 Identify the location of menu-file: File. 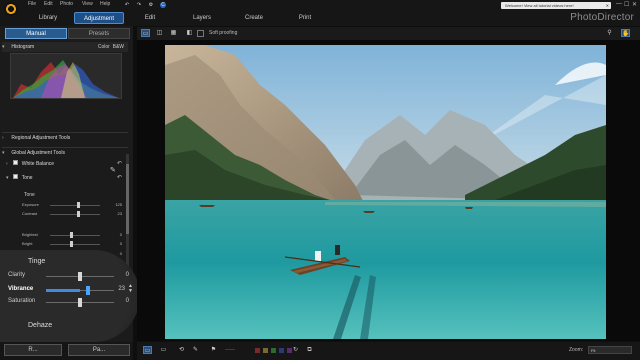
(32, 4).